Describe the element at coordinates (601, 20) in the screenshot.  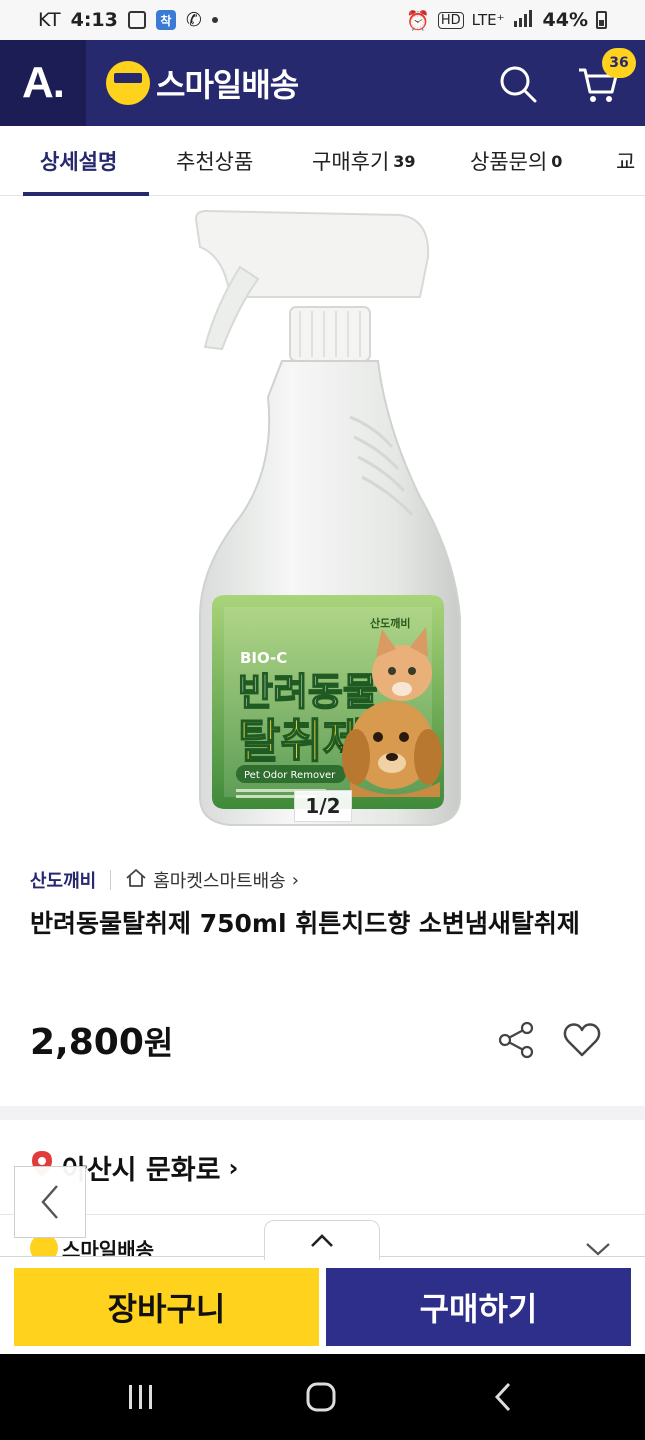
I see `battery-icon` at that location.